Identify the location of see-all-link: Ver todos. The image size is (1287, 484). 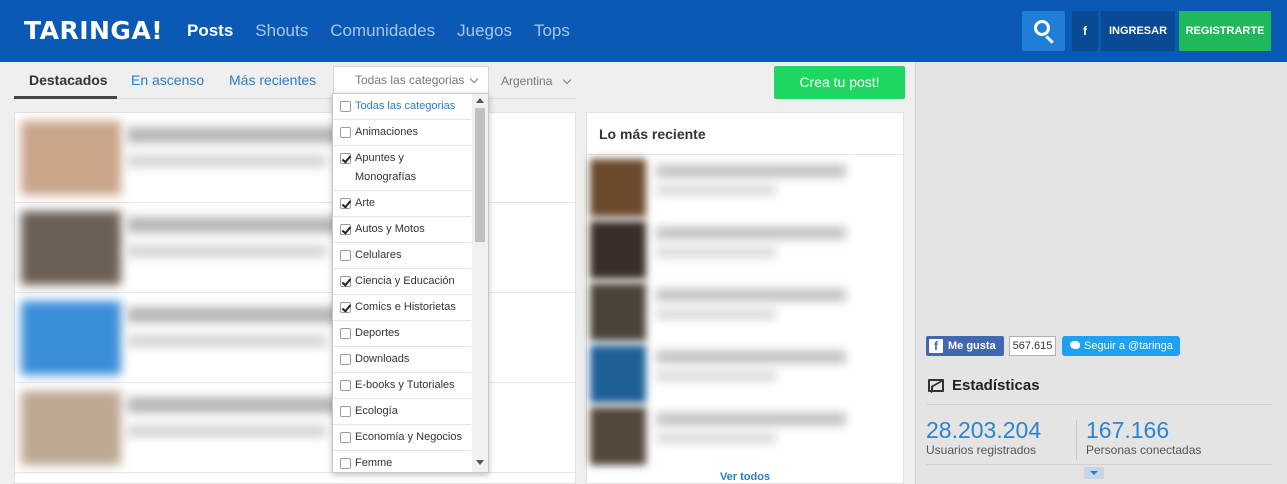
(745, 477).